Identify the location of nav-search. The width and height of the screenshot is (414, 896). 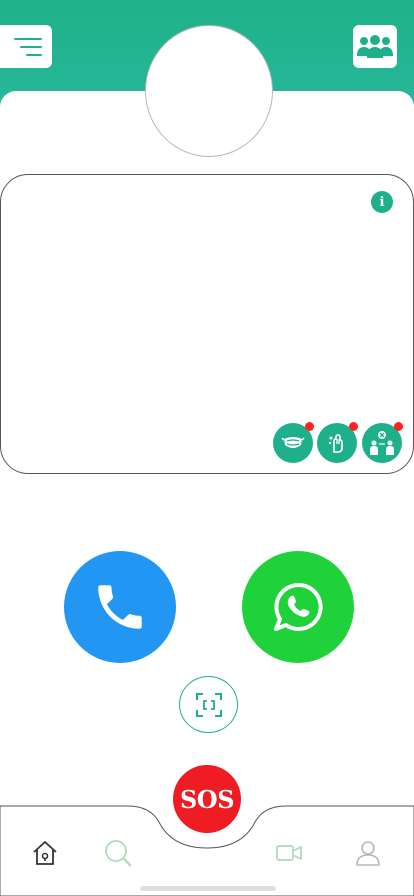
(118, 853).